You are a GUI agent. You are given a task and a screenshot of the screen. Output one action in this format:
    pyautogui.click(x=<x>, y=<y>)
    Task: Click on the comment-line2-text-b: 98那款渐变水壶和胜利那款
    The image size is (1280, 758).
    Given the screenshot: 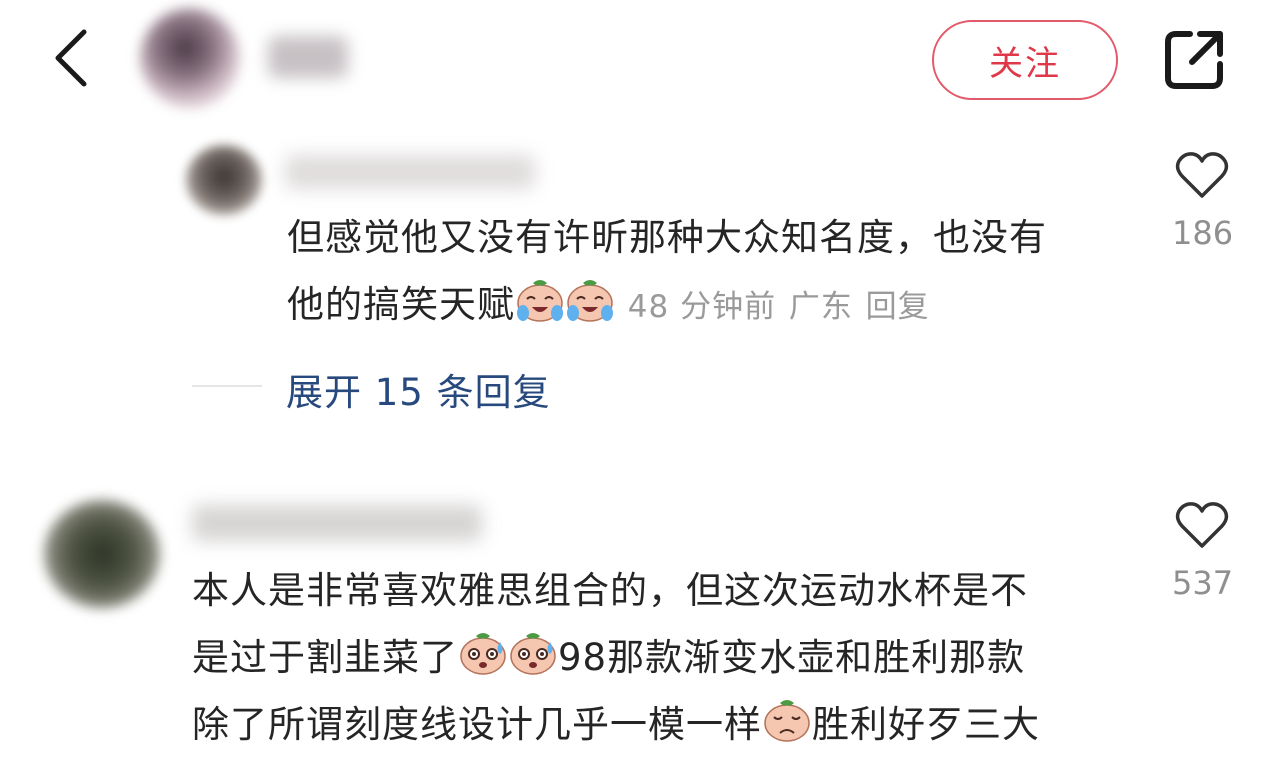 What is the action you would take?
    pyautogui.click(x=792, y=657)
    